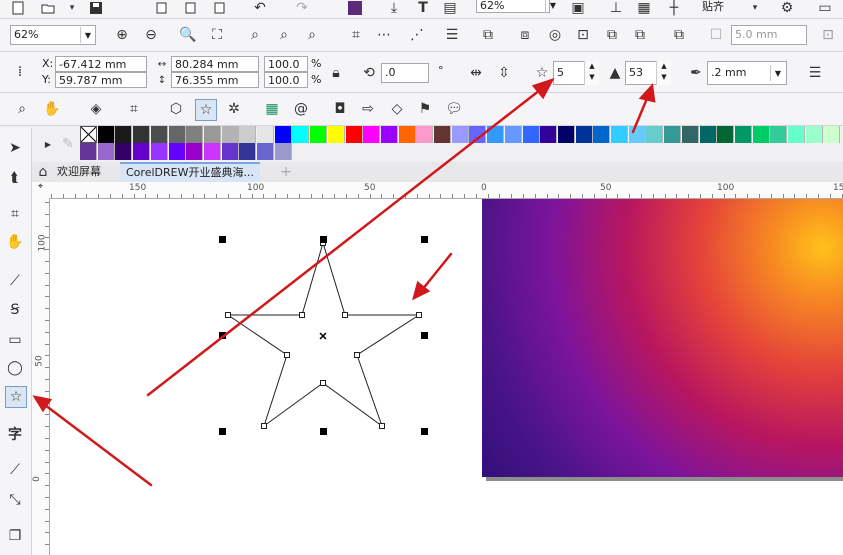  Describe the element at coordinates (323, 336) in the screenshot. I see `center-mark-icon` at that location.